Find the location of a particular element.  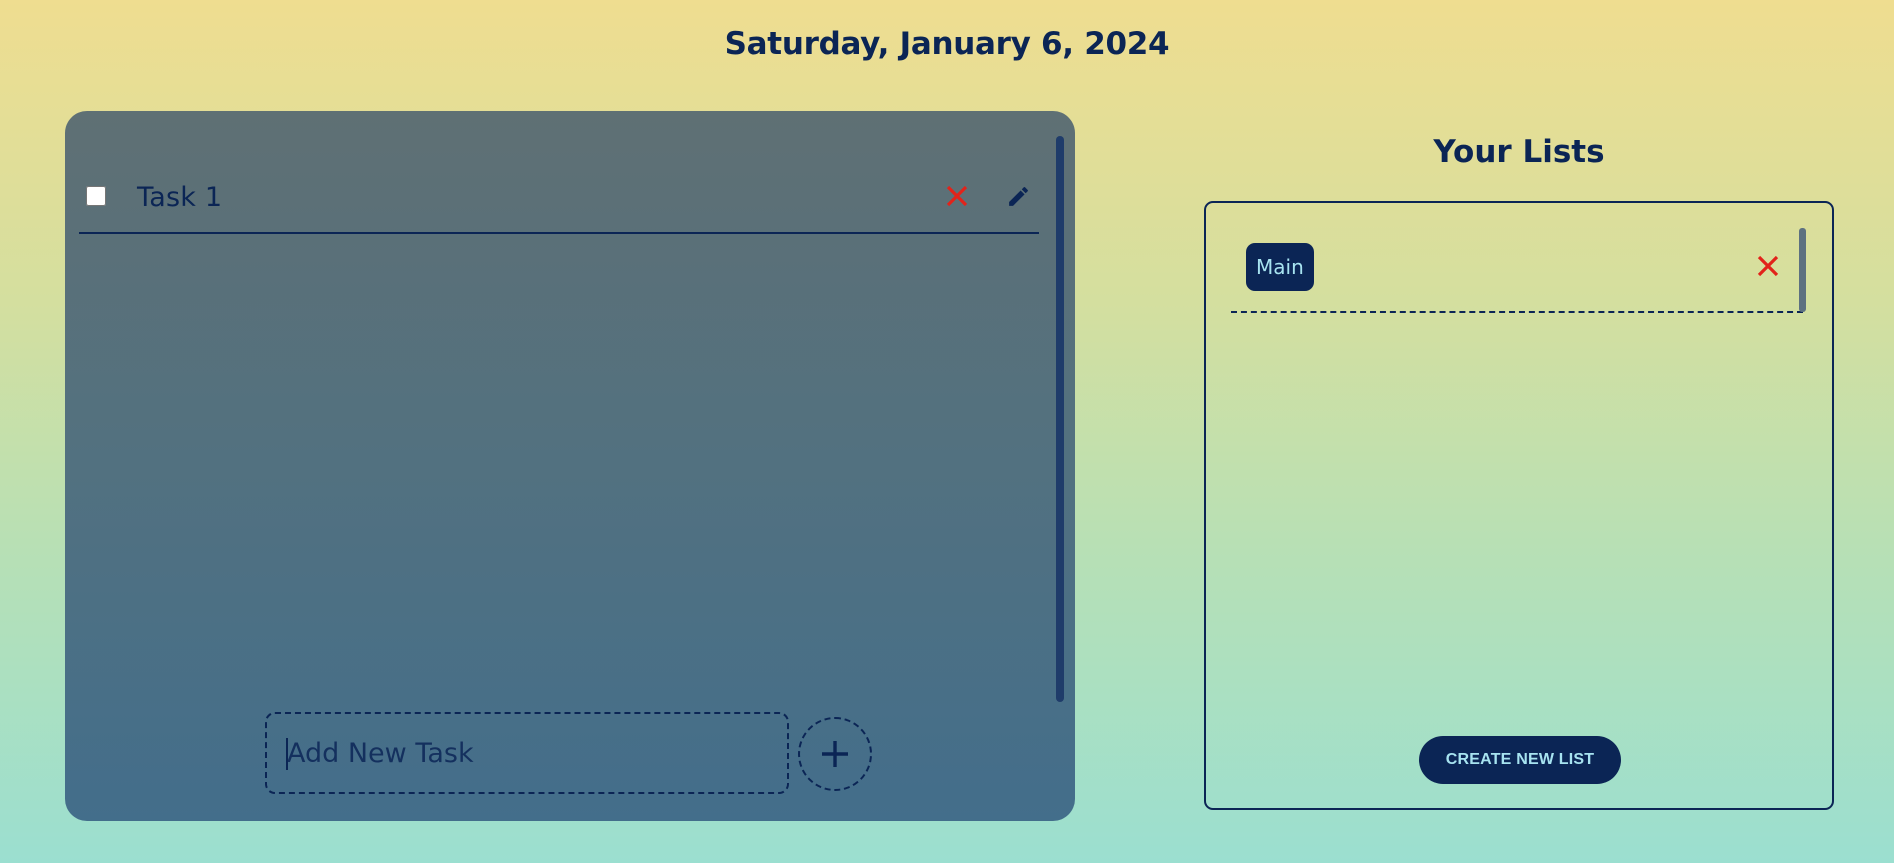

plus-icon is located at coordinates (835, 754).